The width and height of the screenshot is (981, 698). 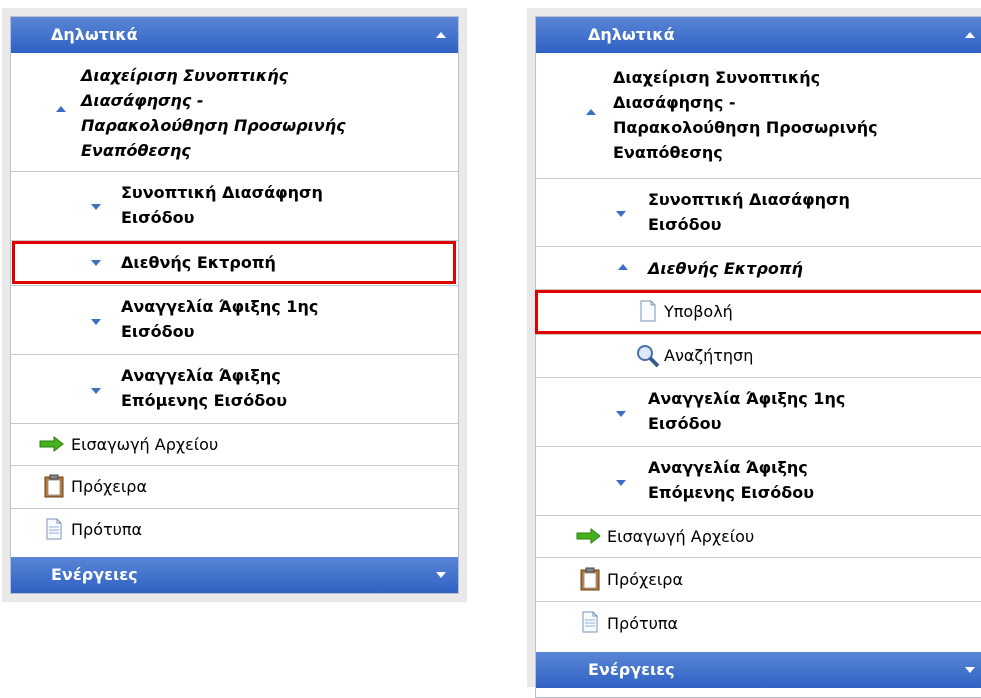 What do you see at coordinates (648, 356) in the screenshot?
I see `magnifier-icon` at bounding box center [648, 356].